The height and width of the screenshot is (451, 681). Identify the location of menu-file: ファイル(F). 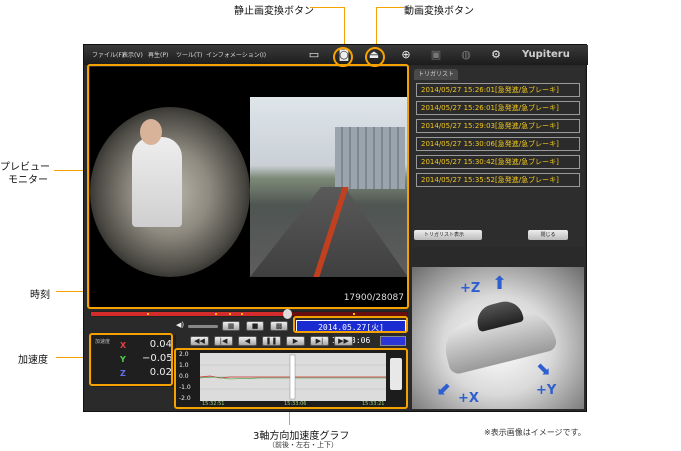
(108, 54).